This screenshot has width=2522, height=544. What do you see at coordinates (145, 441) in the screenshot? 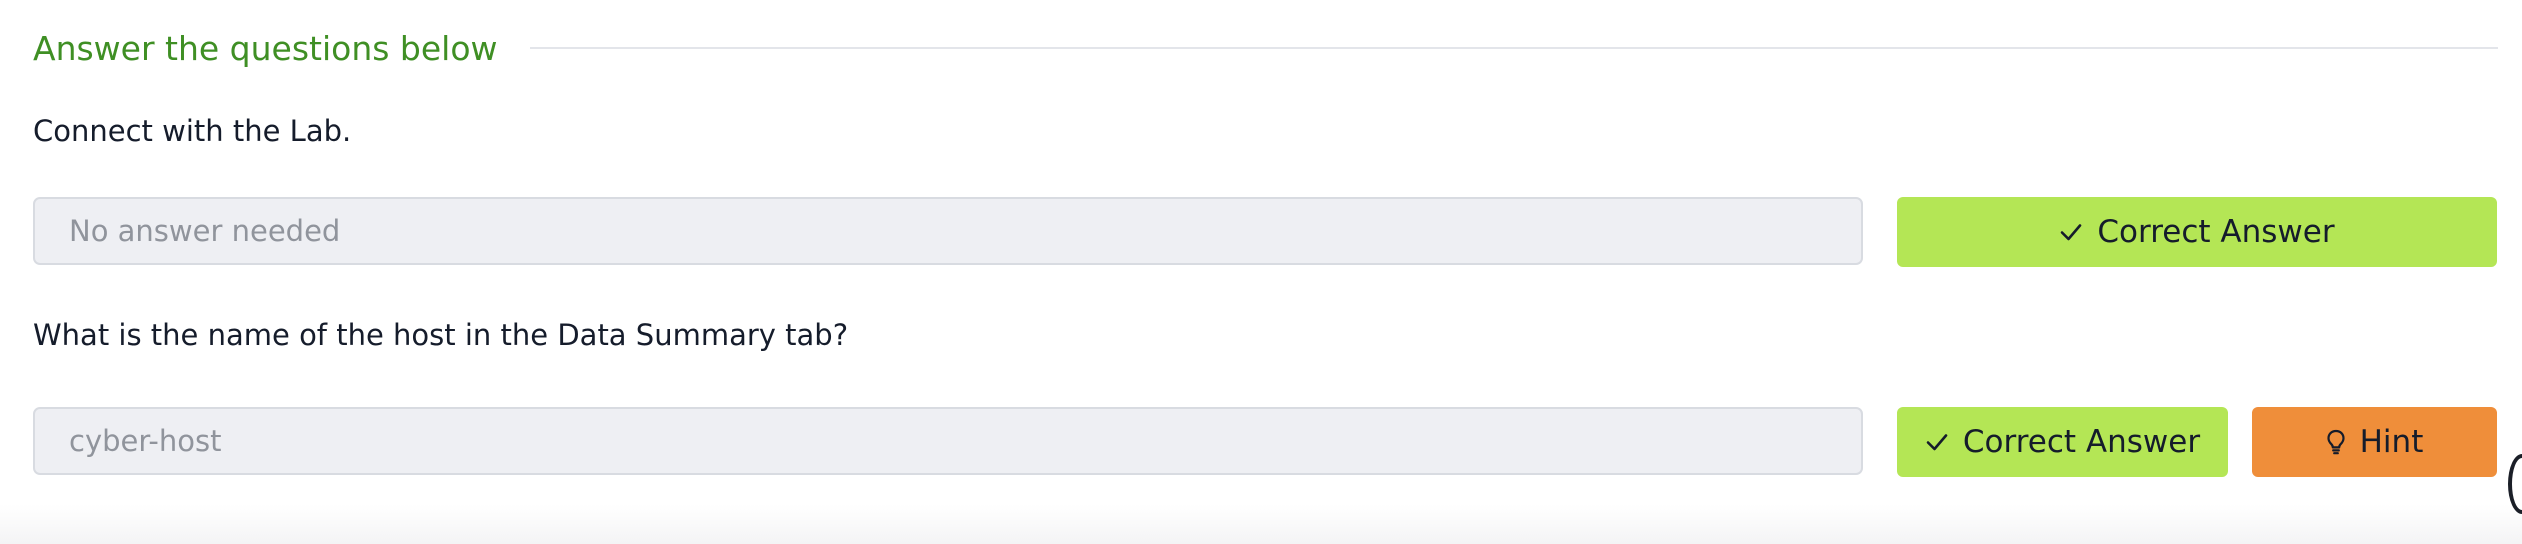
I see `question-2-answer-value: cyber-host` at bounding box center [145, 441].